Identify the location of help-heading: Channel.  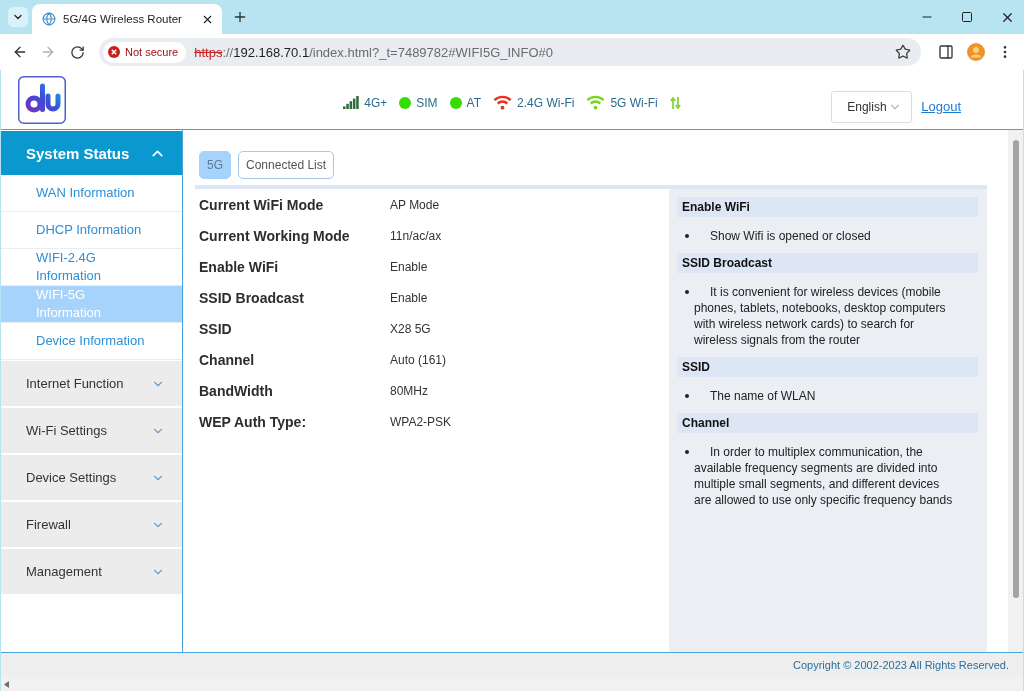
(827, 423).